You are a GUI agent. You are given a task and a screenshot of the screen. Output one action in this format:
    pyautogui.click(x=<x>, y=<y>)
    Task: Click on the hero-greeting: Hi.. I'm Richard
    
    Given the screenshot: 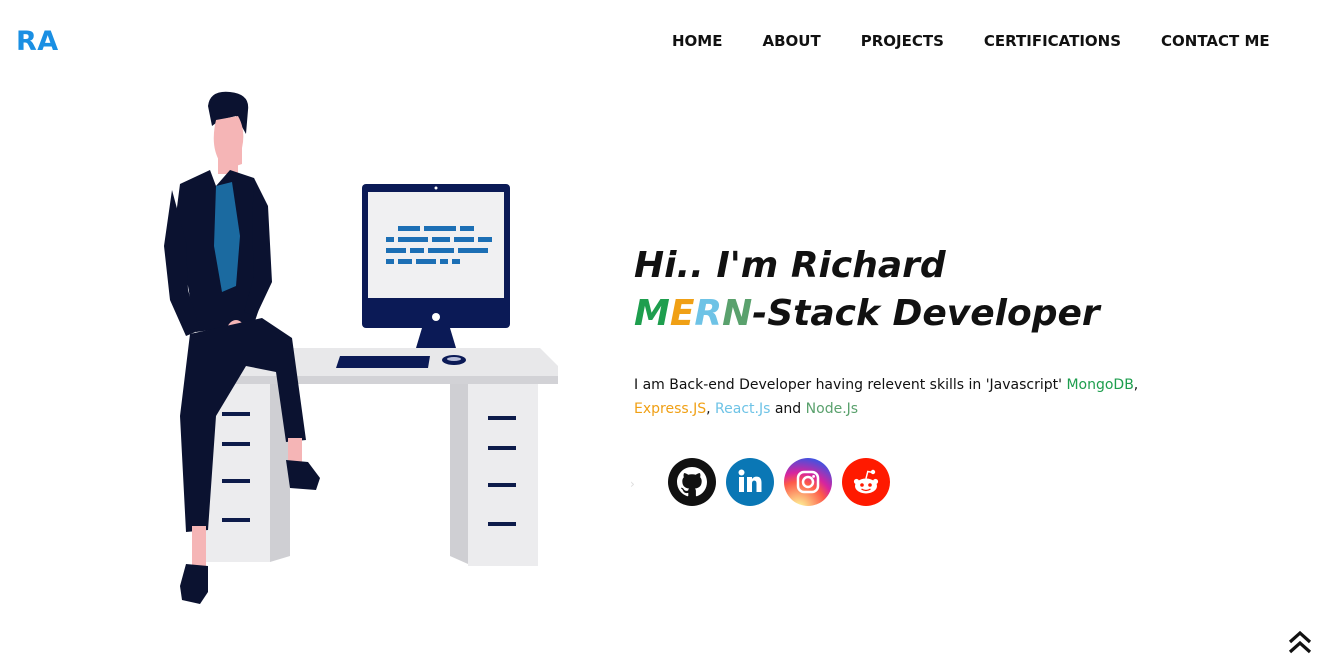 What is the action you would take?
    pyautogui.click(x=790, y=265)
    